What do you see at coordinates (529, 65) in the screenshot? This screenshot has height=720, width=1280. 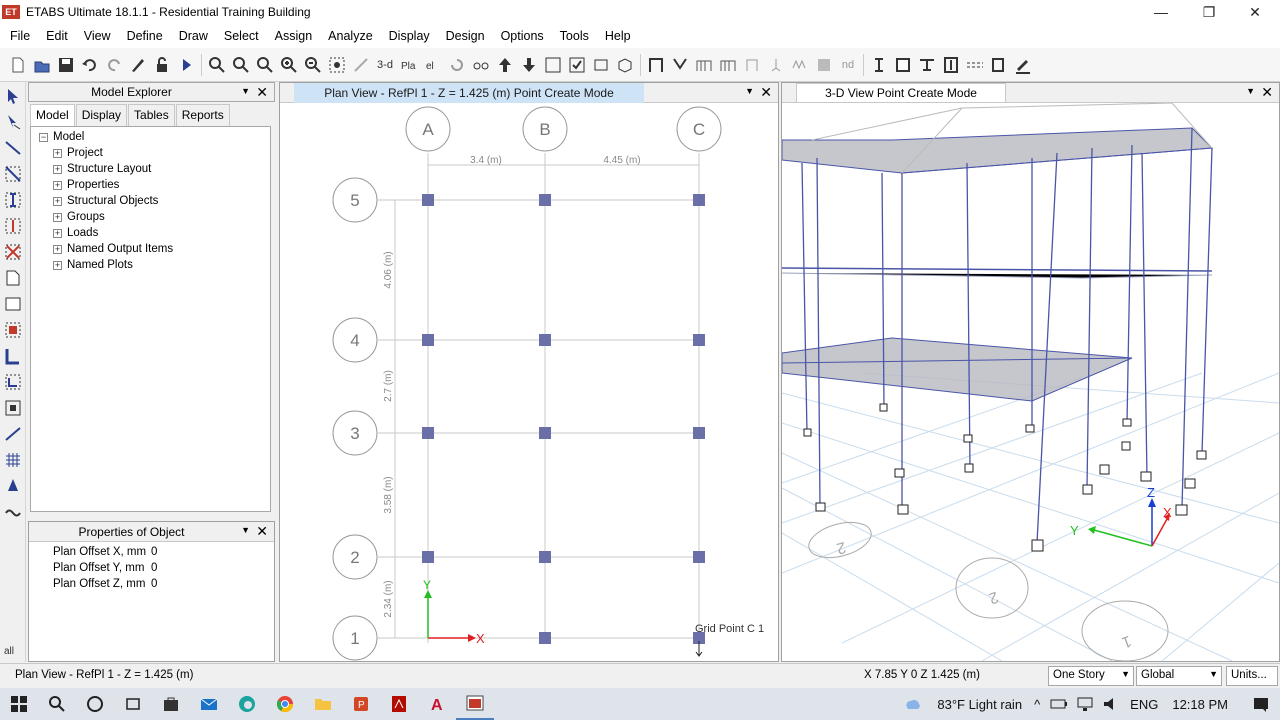 I see `move-down-icon` at bounding box center [529, 65].